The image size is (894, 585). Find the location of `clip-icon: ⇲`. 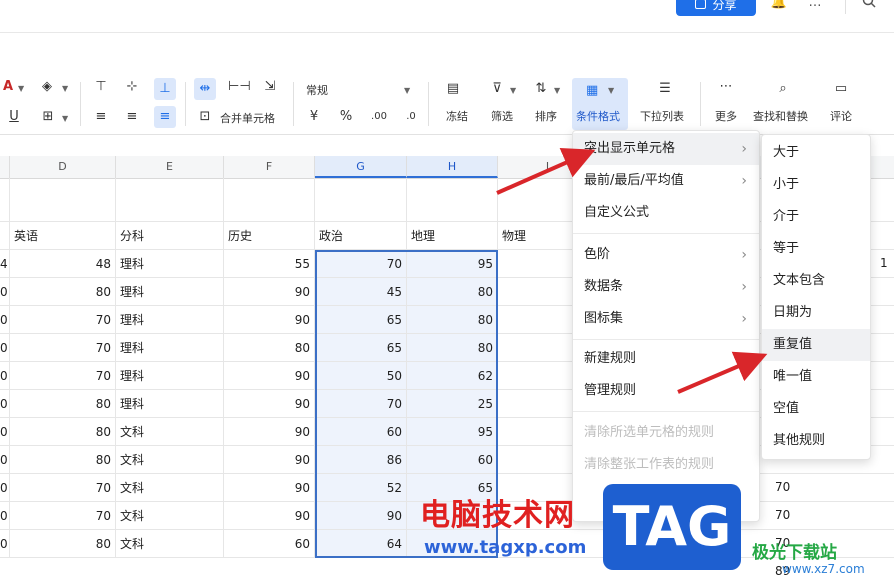

clip-icon: ⇲ is located at coordinates (270, 87).